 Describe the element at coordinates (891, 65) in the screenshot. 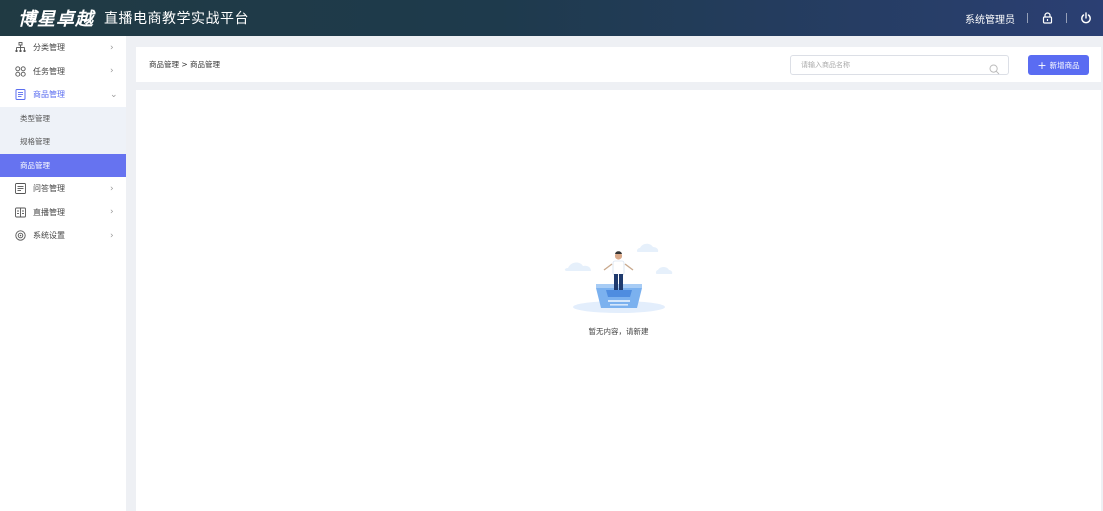

I see `search-input` at that location.